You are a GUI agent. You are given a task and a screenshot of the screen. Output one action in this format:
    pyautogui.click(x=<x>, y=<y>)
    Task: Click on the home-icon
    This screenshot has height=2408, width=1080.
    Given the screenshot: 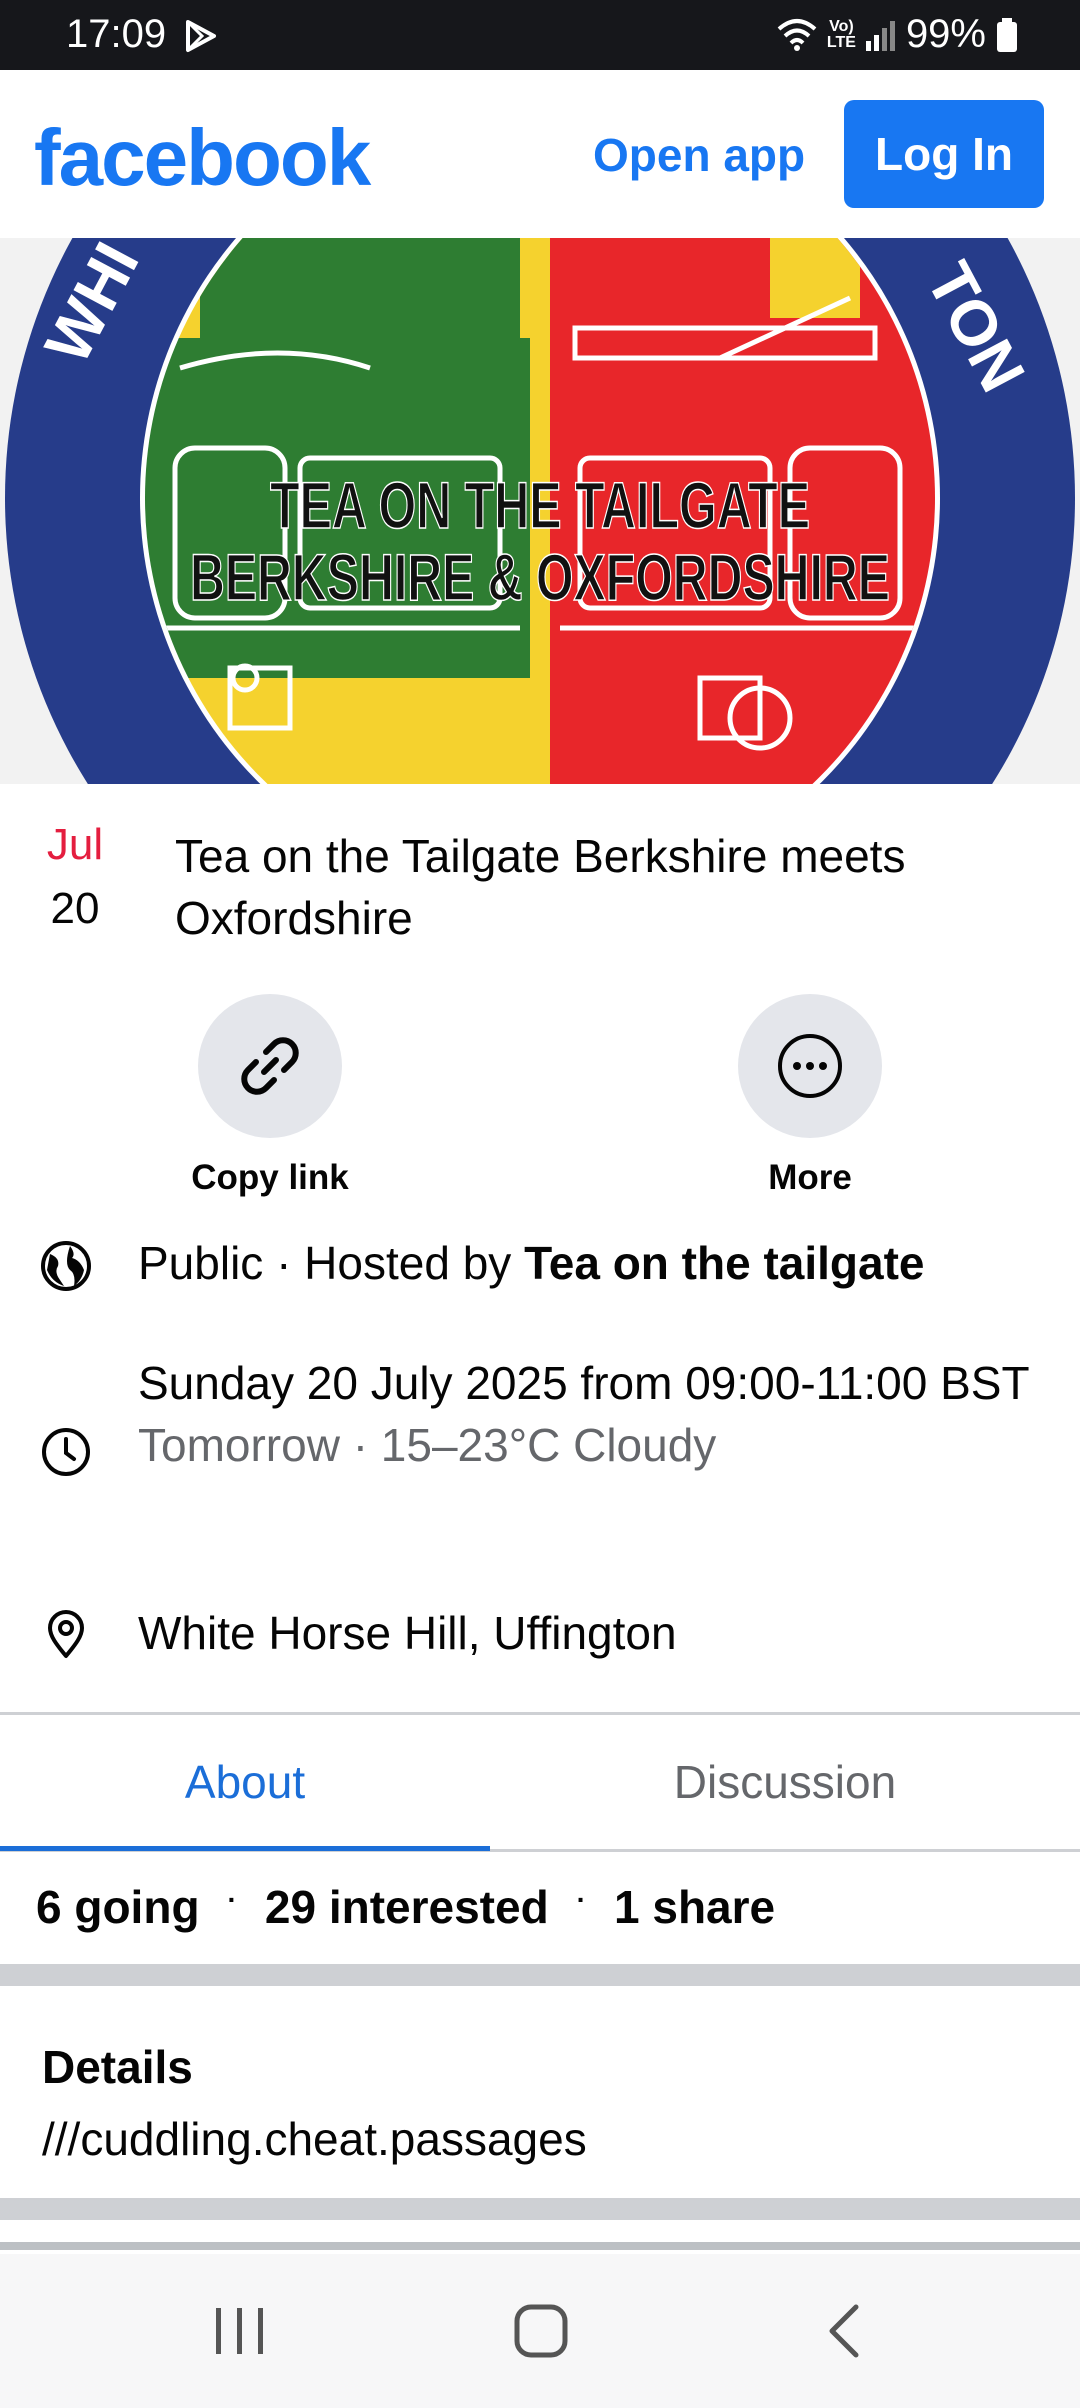 What is the action you would take?
    pyautogui.click(x=541, y=2331)
    